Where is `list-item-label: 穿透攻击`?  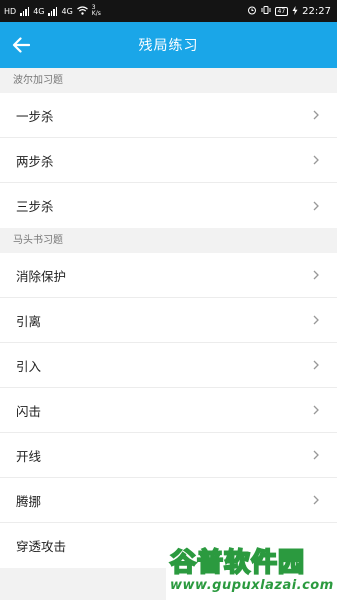 list-item-label: 穿透攻击 is located at coordinates (41, 546).